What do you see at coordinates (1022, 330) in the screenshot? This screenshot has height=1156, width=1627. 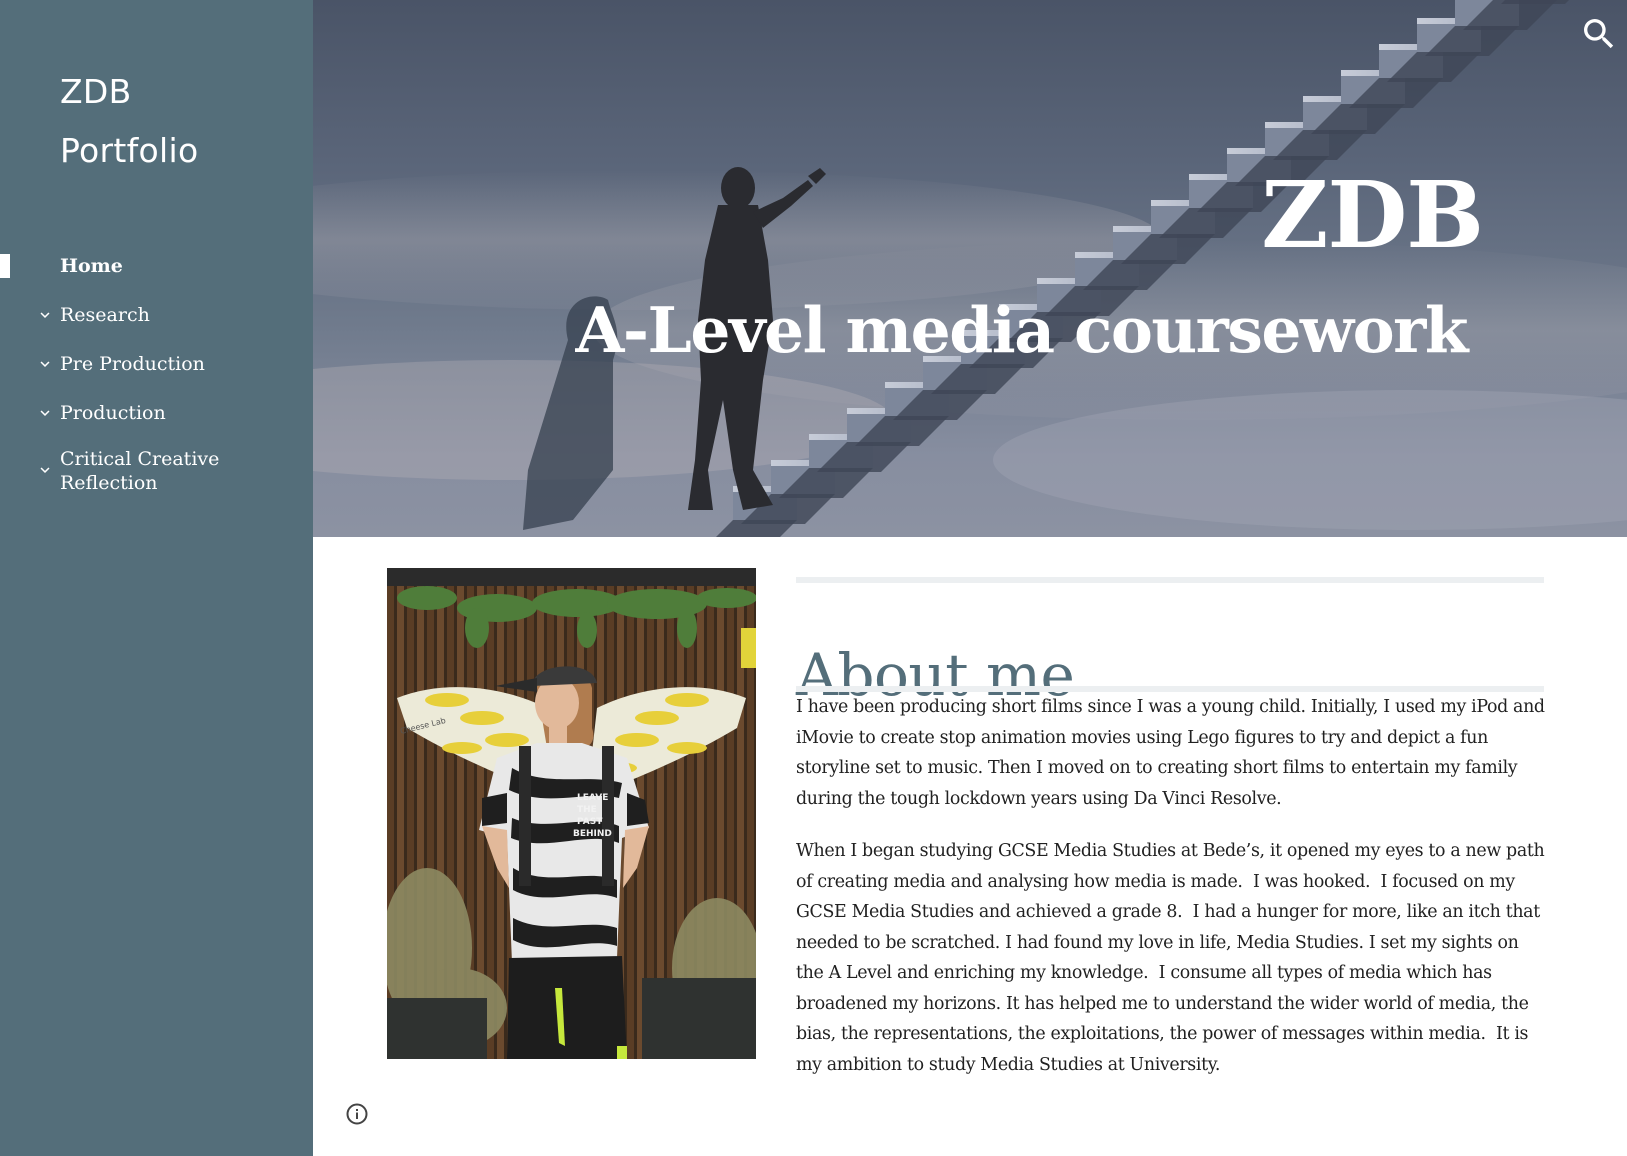 I see `page-subtitle: A-Level media coursework` at bounding box center [1022, 330].